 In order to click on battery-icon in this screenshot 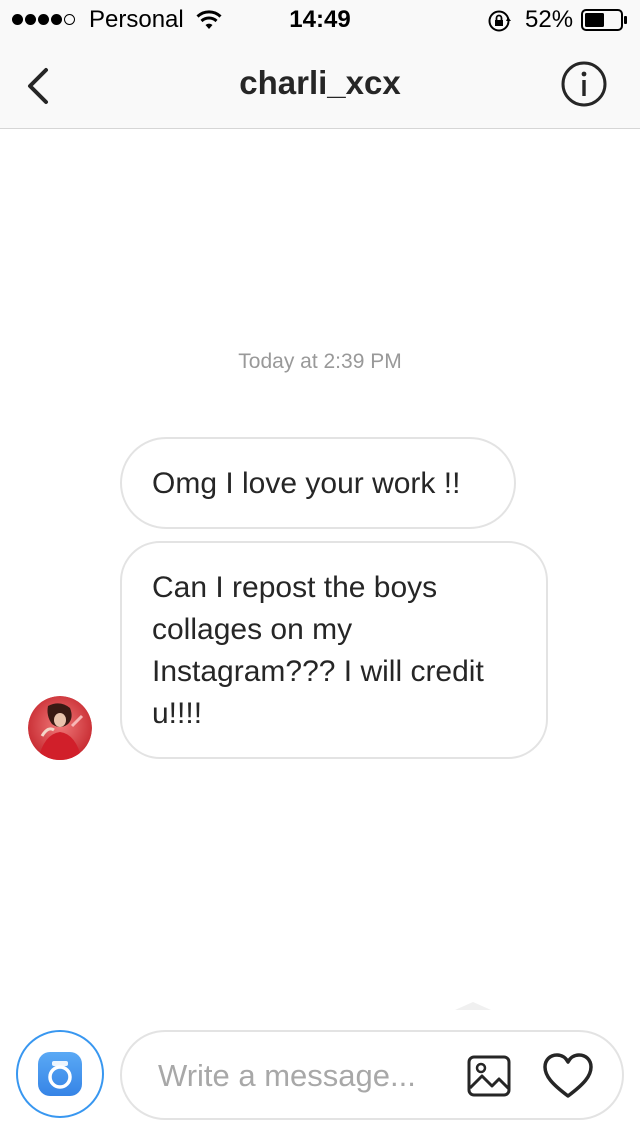, I will do `click(604, 20)`.